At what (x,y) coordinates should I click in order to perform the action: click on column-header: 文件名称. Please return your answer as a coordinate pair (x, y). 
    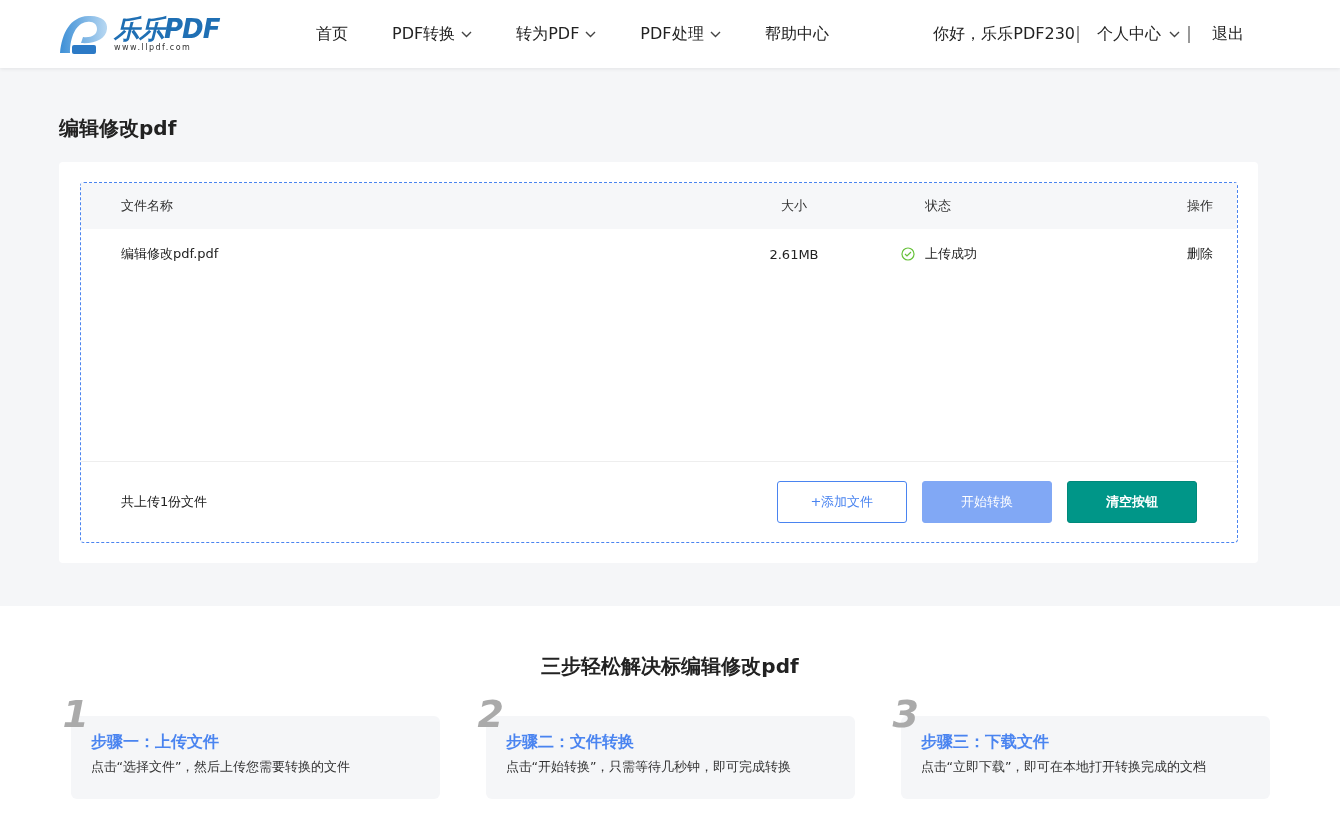
    Looking at the image, I should click on (147, 206).